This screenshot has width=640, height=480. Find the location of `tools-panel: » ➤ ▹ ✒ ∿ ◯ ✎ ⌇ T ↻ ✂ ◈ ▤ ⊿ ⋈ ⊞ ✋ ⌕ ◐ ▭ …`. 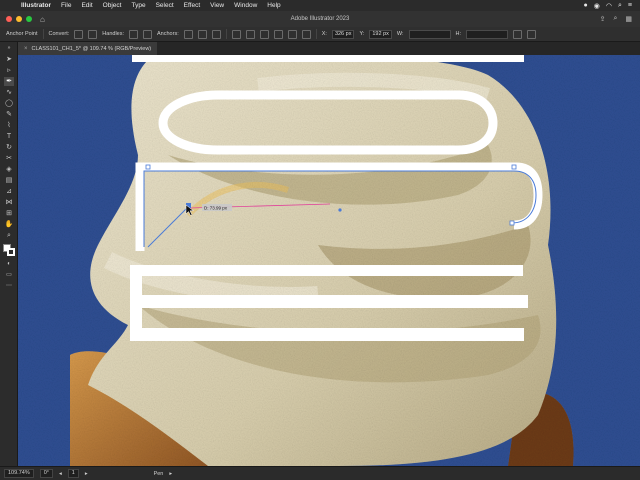

tools-panel: » ➤ ▹ ✒ ∿ ◯ ✎ ⌇ T ↻ ✂ ◈ ▤ ⊿ ⋈ ⊞ ✋ ⌕ ◐ ▭ … is located at coordinates (9, 254).